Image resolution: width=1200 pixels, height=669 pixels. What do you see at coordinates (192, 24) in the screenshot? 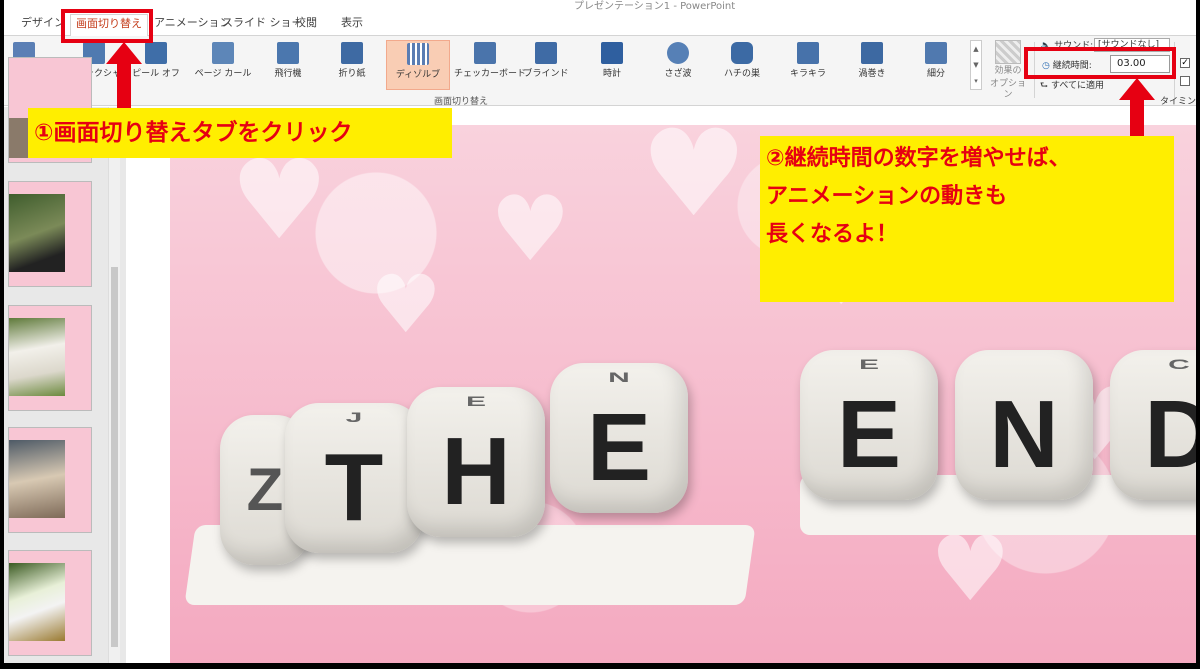
I see `tab-animations: アニメーション` at bounding box center [192, 24].